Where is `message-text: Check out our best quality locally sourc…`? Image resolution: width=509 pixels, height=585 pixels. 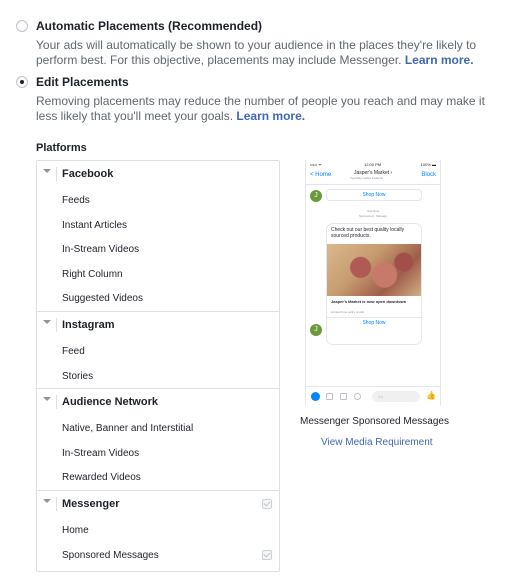 message-text: Check out our best quality locally sourc… is located at coordinates (368, 233).